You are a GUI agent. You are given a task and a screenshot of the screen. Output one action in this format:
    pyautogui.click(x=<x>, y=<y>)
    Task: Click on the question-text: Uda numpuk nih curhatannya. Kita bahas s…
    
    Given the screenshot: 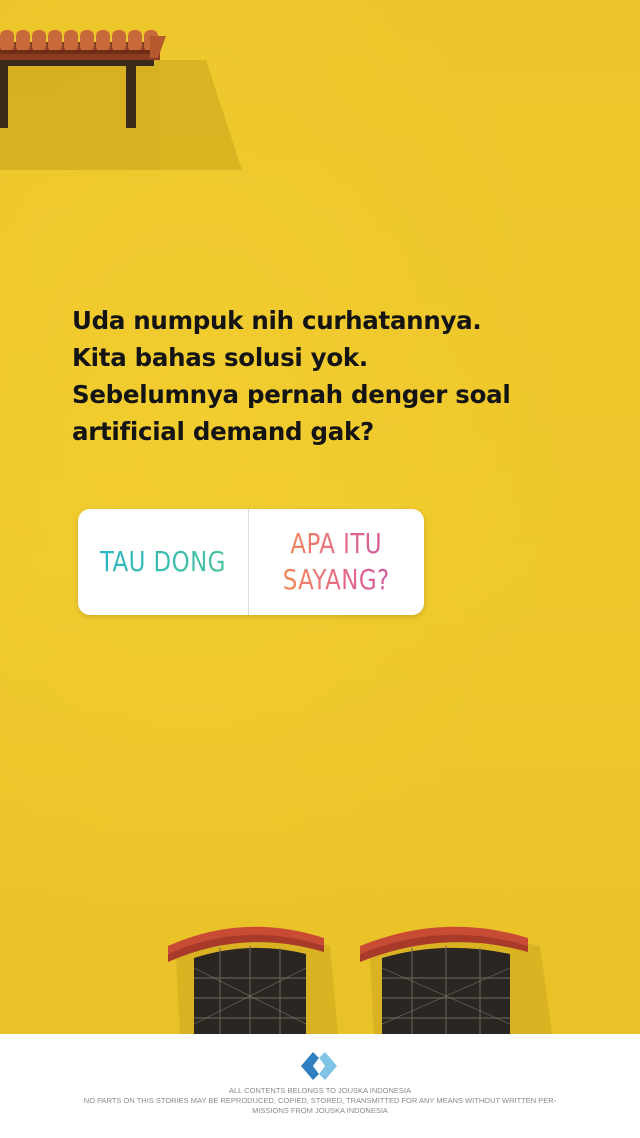 What is the action you would take?
    pyautogui.click(x=332, y=376)
    